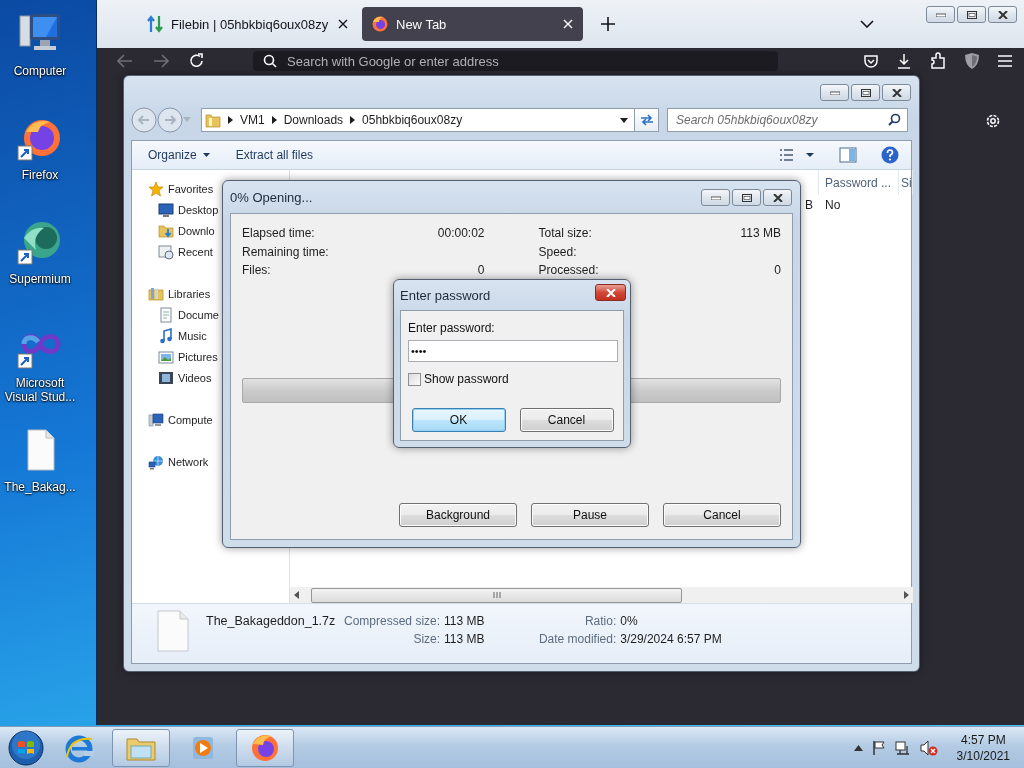  I want to click on horizontal-scrollbar, so click(601, 595).